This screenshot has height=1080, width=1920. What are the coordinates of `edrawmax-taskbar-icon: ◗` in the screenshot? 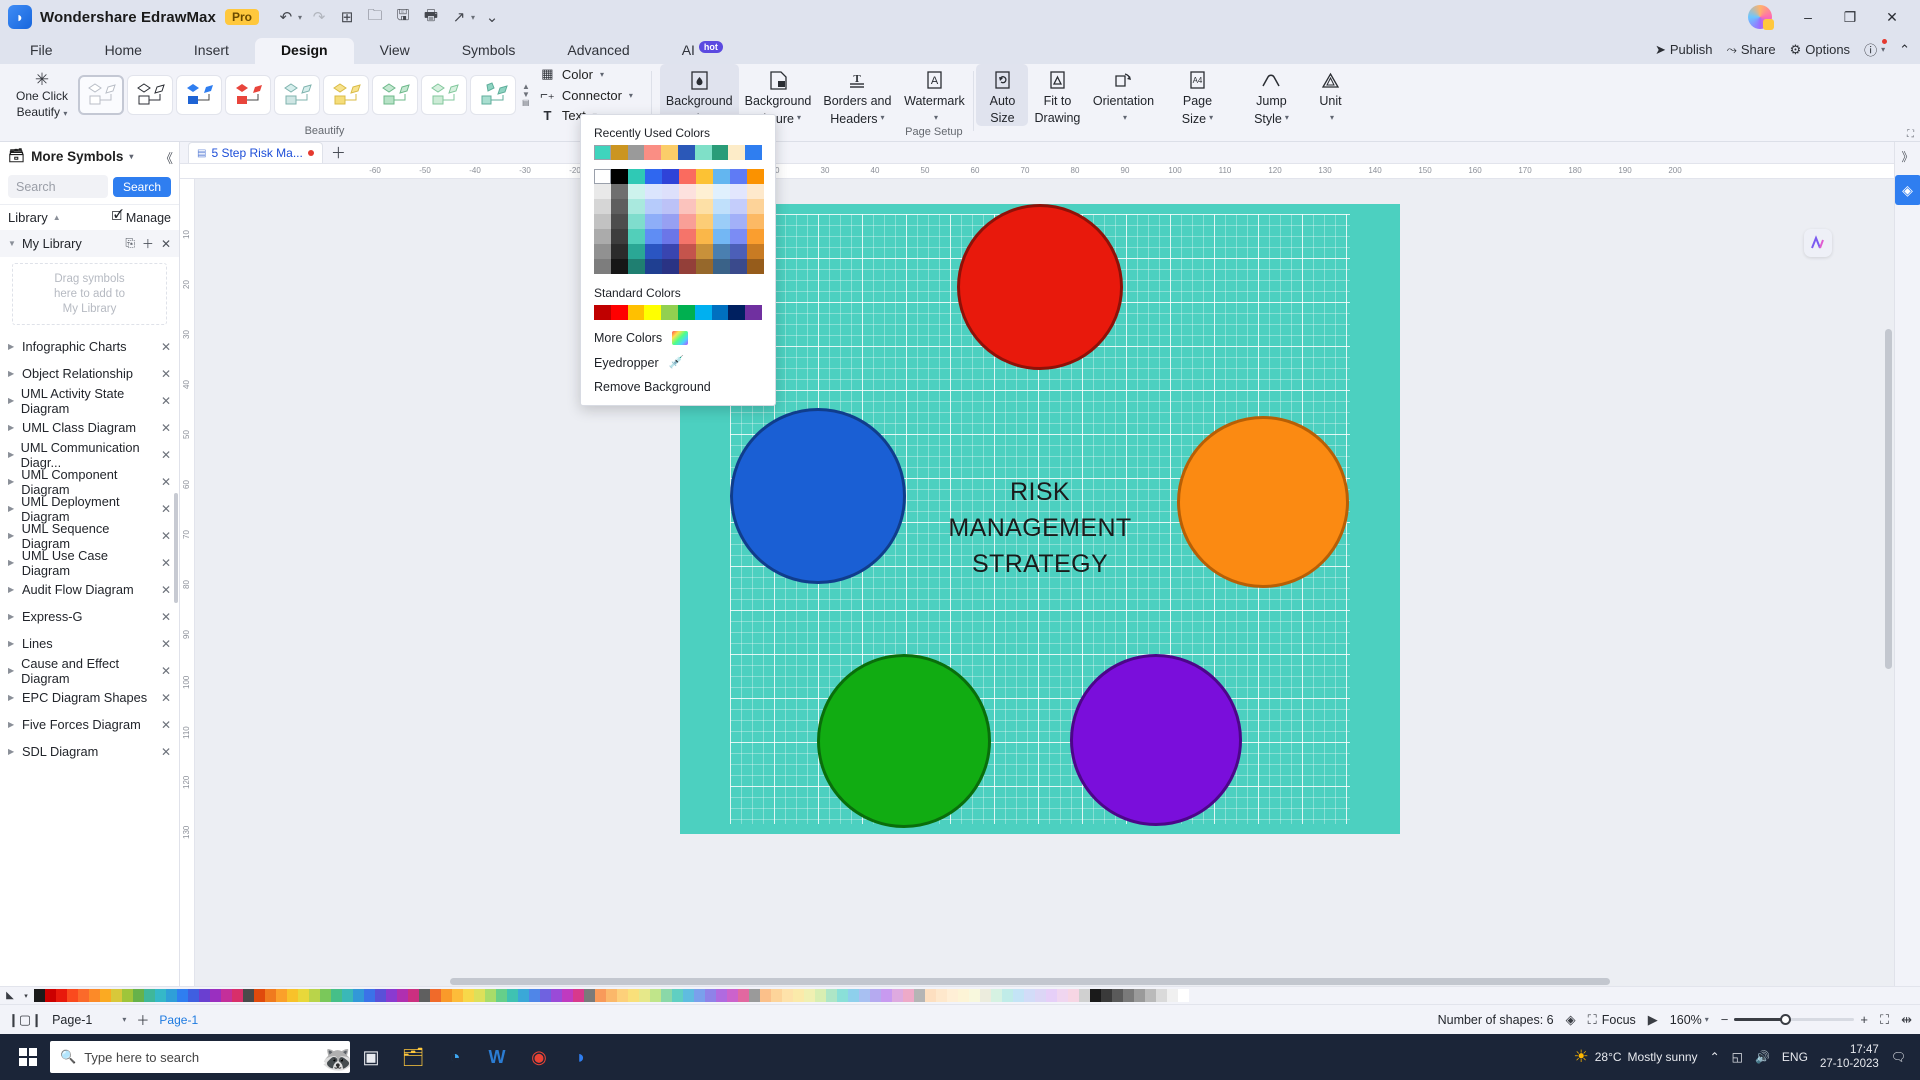 It's located at (581, 1057).